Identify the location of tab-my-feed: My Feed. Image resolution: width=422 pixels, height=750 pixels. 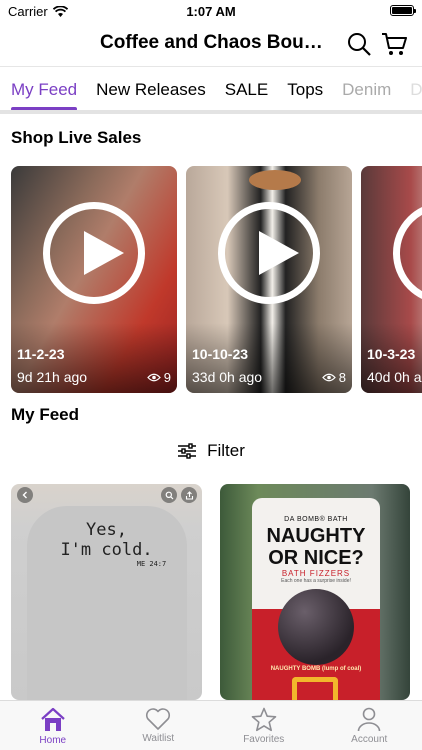
(44, 90).